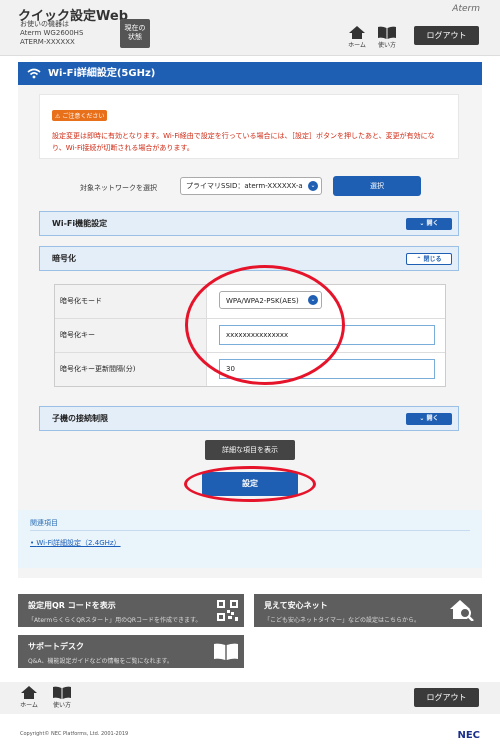  What do you see at coordinates (74, 734) in the screenshot?
I see `copyright: Copyright© NEC Platforms, Ltd. 2001-2019` at bounding box center [74, 734].